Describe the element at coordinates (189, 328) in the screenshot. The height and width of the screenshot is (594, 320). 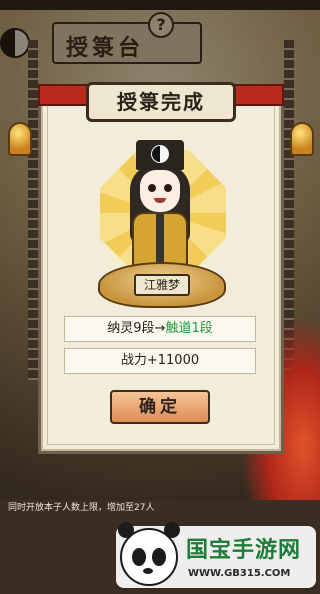
I see `promotion-to: 触道1段` at that location.